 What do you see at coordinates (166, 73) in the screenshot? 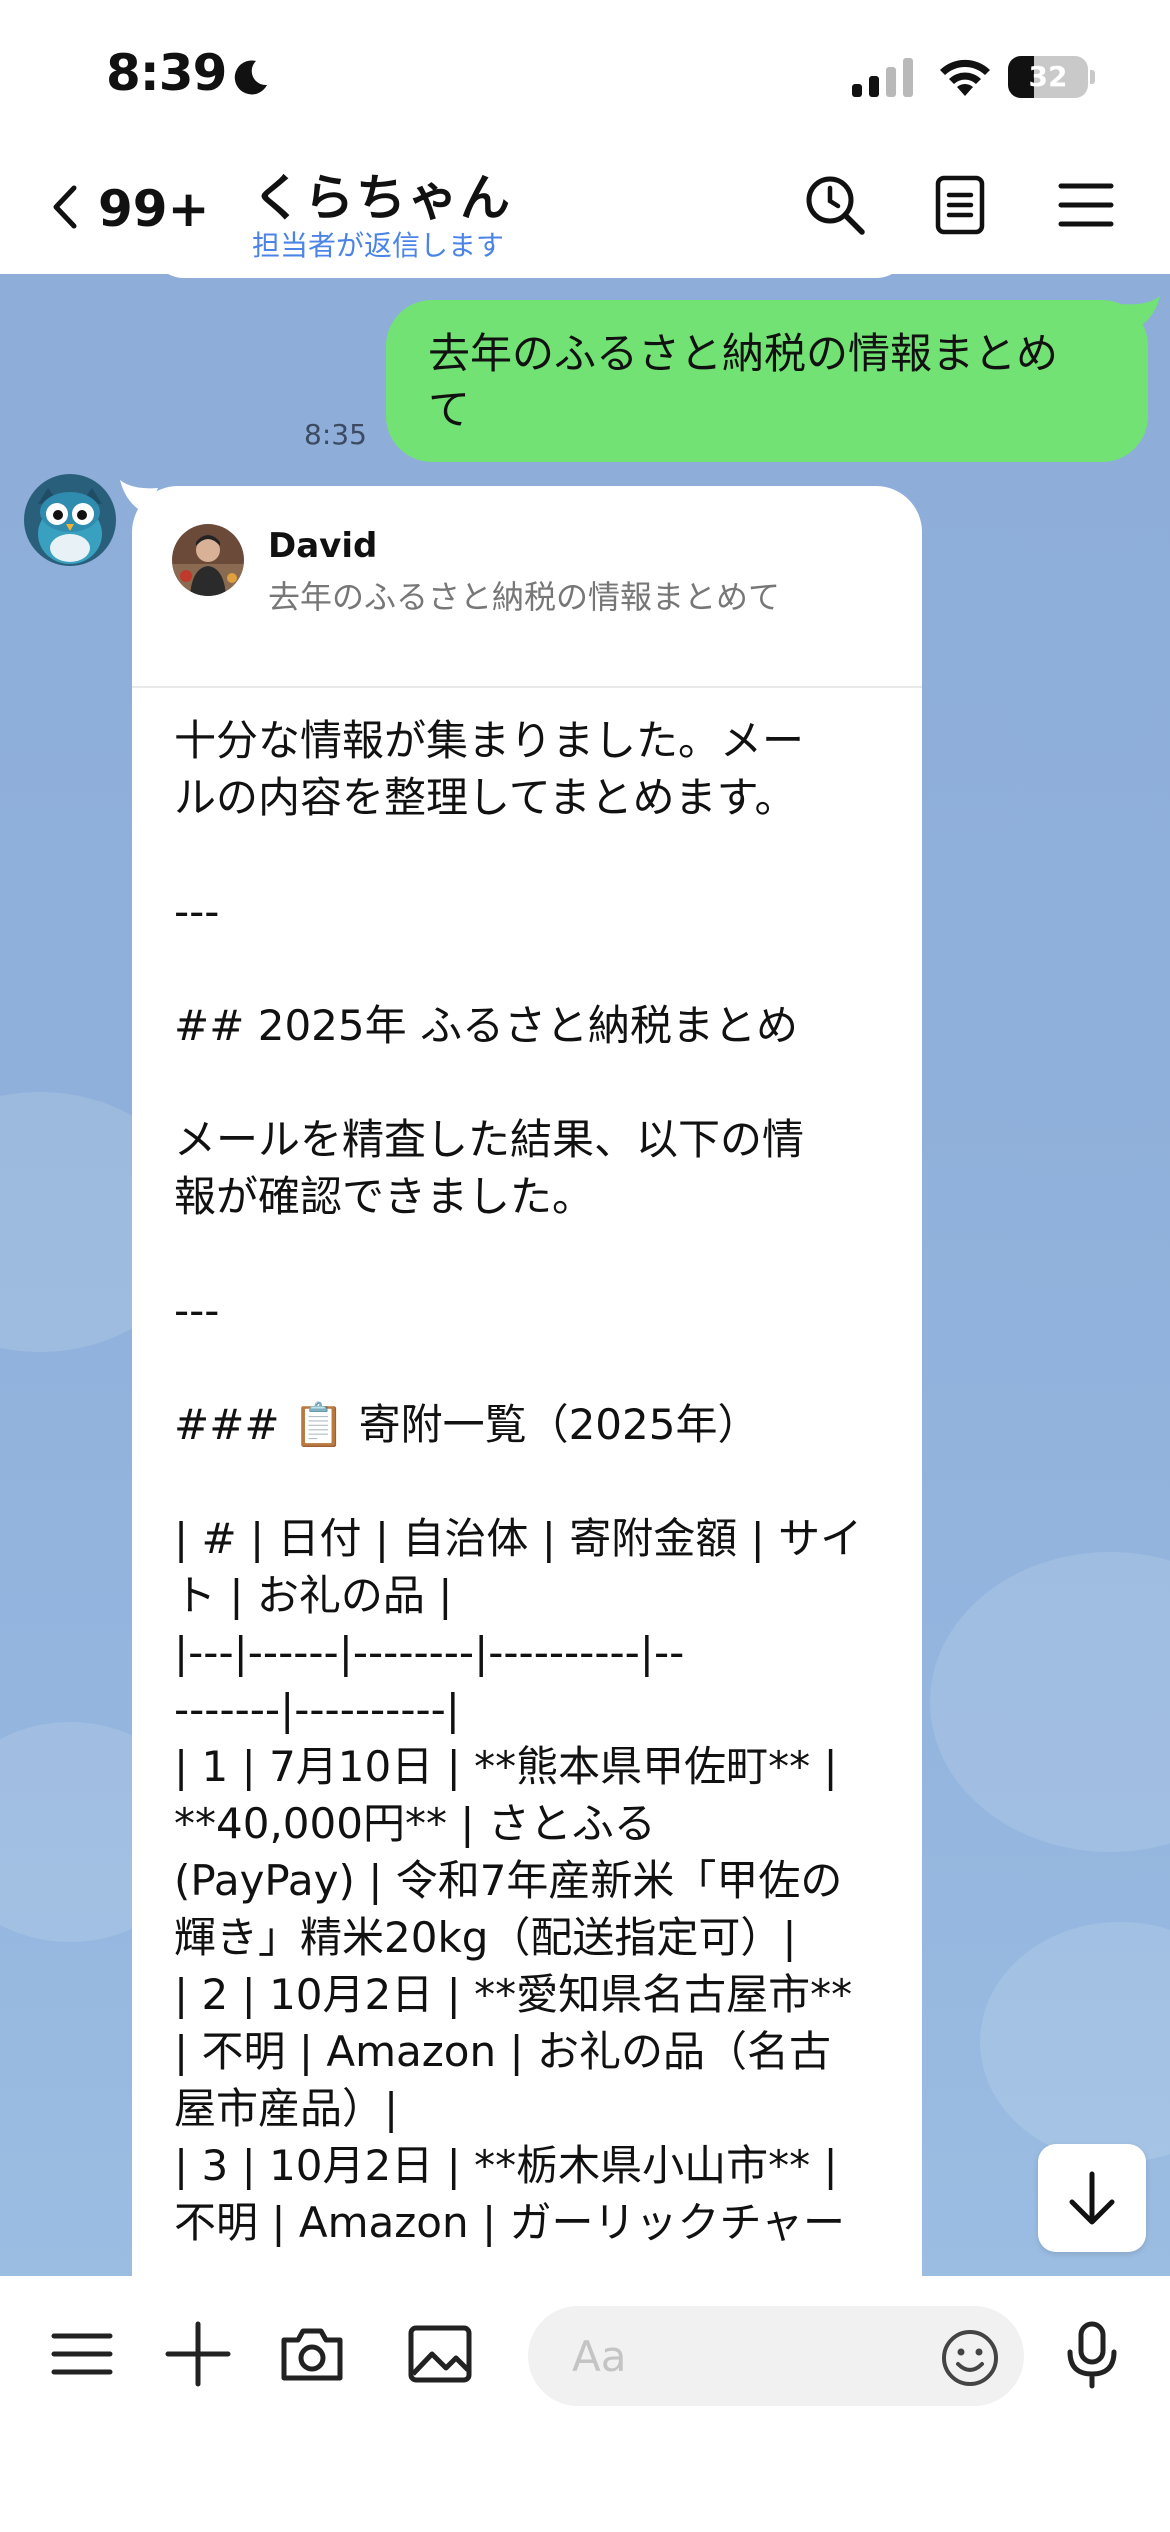
I see `status-time: 8:39` at bounding box center [166, 73].